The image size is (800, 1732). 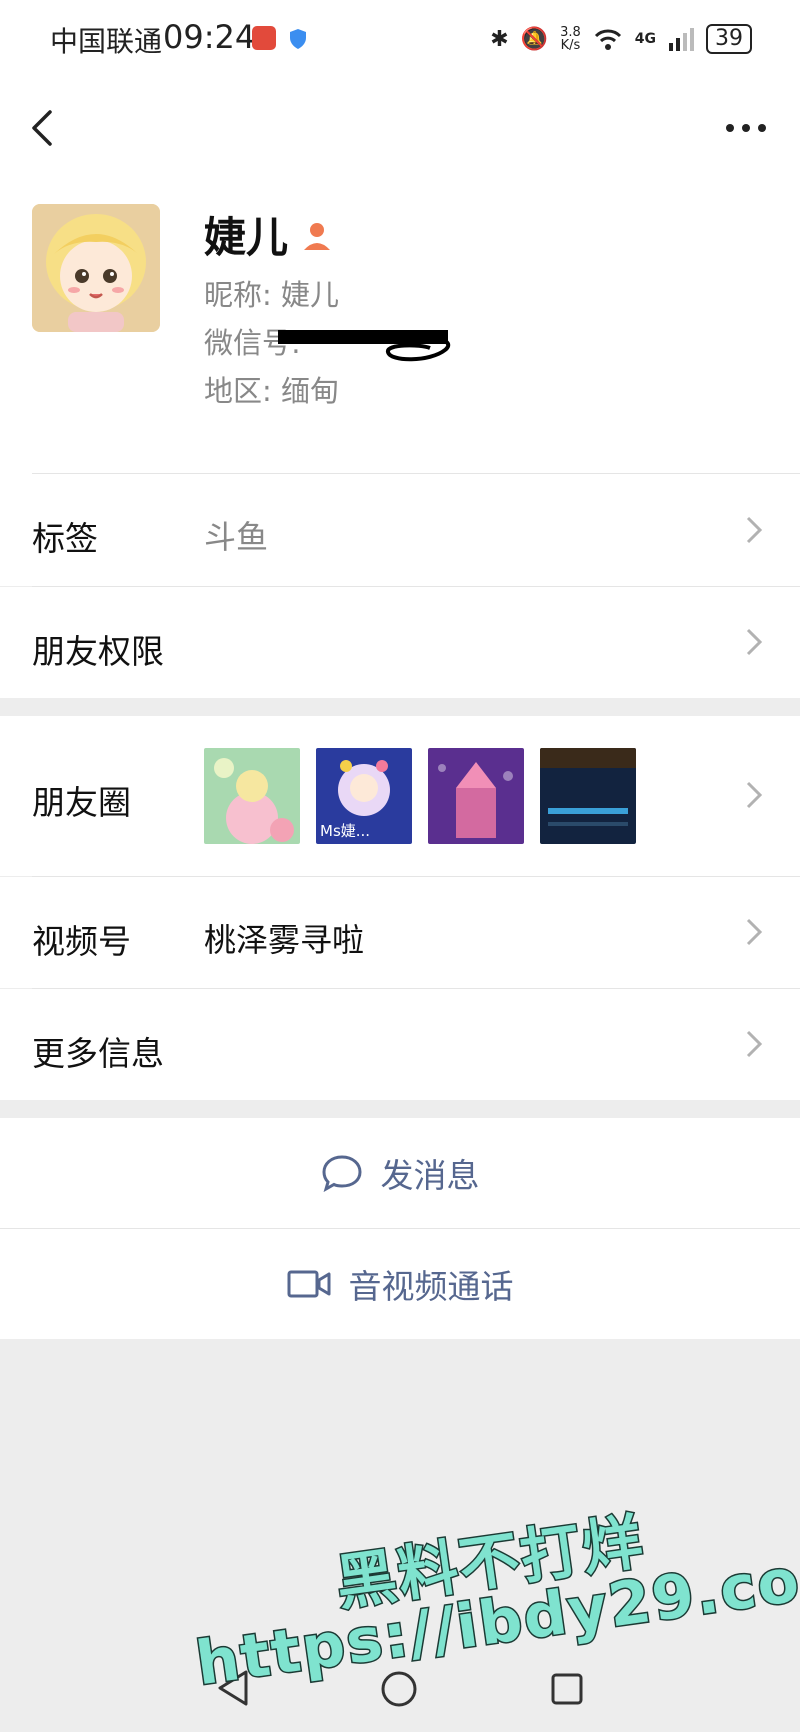 I want to click on channels-row: 视频号 桃泽雾寻啦, so click(x=400, y=932).